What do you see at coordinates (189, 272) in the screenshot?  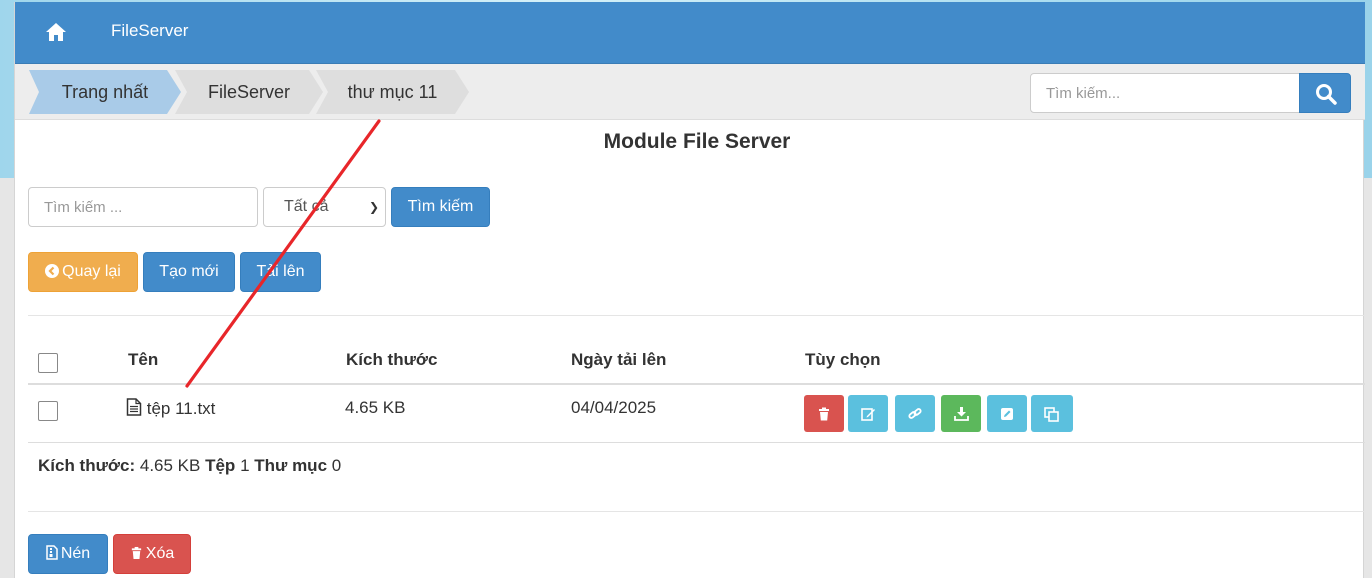 I see `create-button: Tạo mới` at bounding box center [189, 272].